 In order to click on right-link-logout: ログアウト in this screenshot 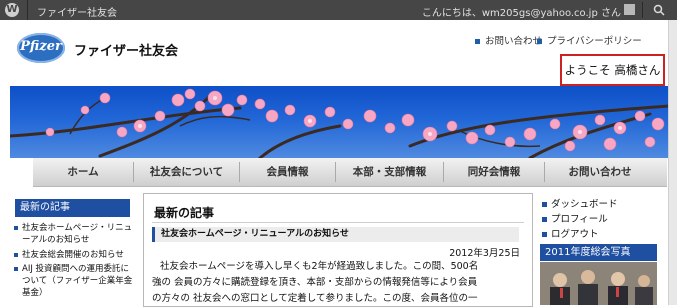, I will do `click(570, 233)`.